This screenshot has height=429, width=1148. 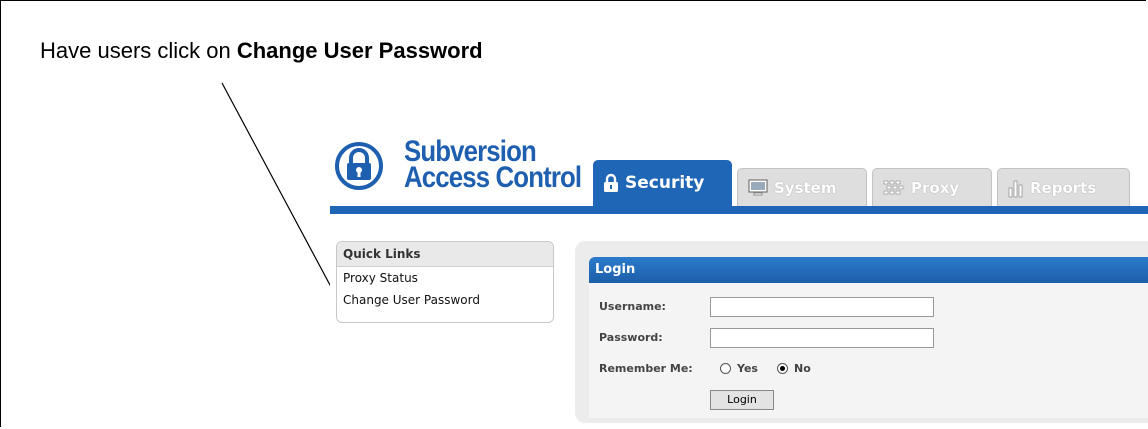 I want to click on tab-security-label: Security, so click(x=665, y=183).